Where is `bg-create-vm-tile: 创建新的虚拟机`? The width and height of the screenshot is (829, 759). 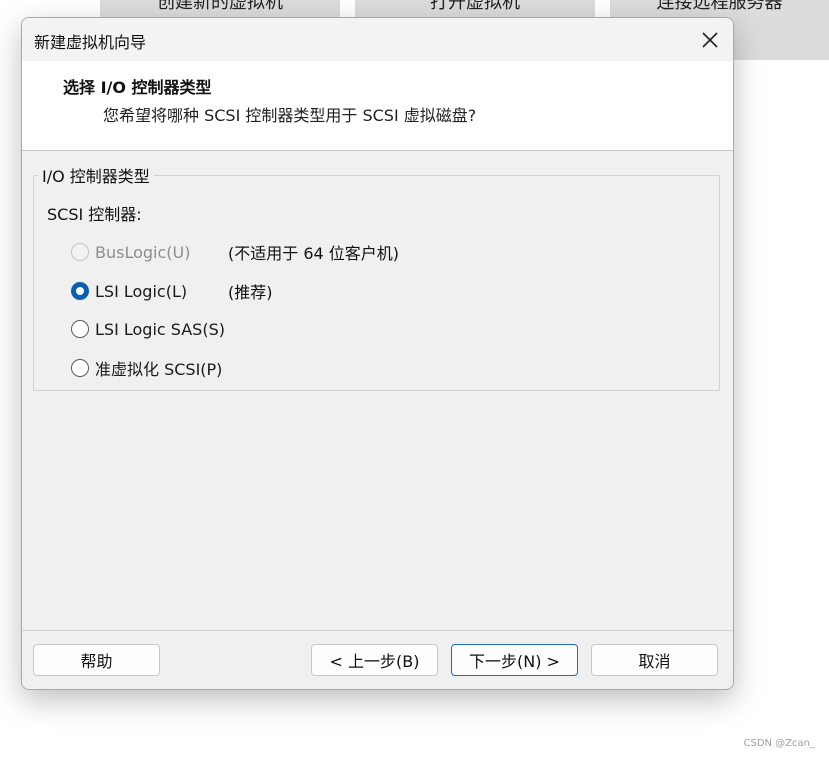 bg-create-vm-tile: 创建新的虚拟机 is located at coordinates (220, 9).